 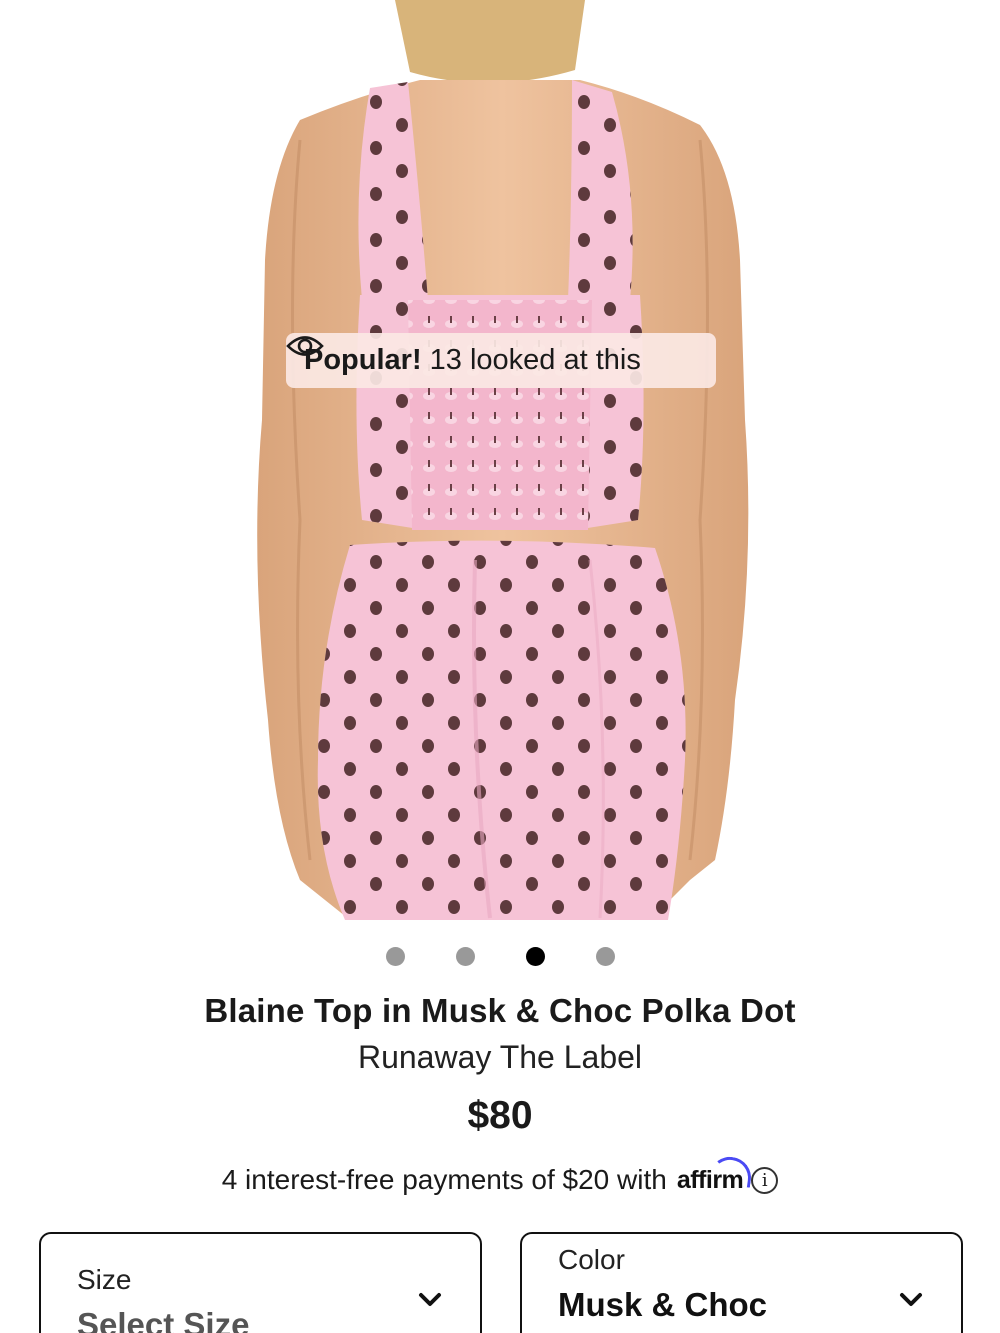 What do you see at coordinates (500, 1010) in the screenshot?
I see `product-title: Blaine Top in Musk & Choc Polka Dot` at bounding box center [500, 1010].